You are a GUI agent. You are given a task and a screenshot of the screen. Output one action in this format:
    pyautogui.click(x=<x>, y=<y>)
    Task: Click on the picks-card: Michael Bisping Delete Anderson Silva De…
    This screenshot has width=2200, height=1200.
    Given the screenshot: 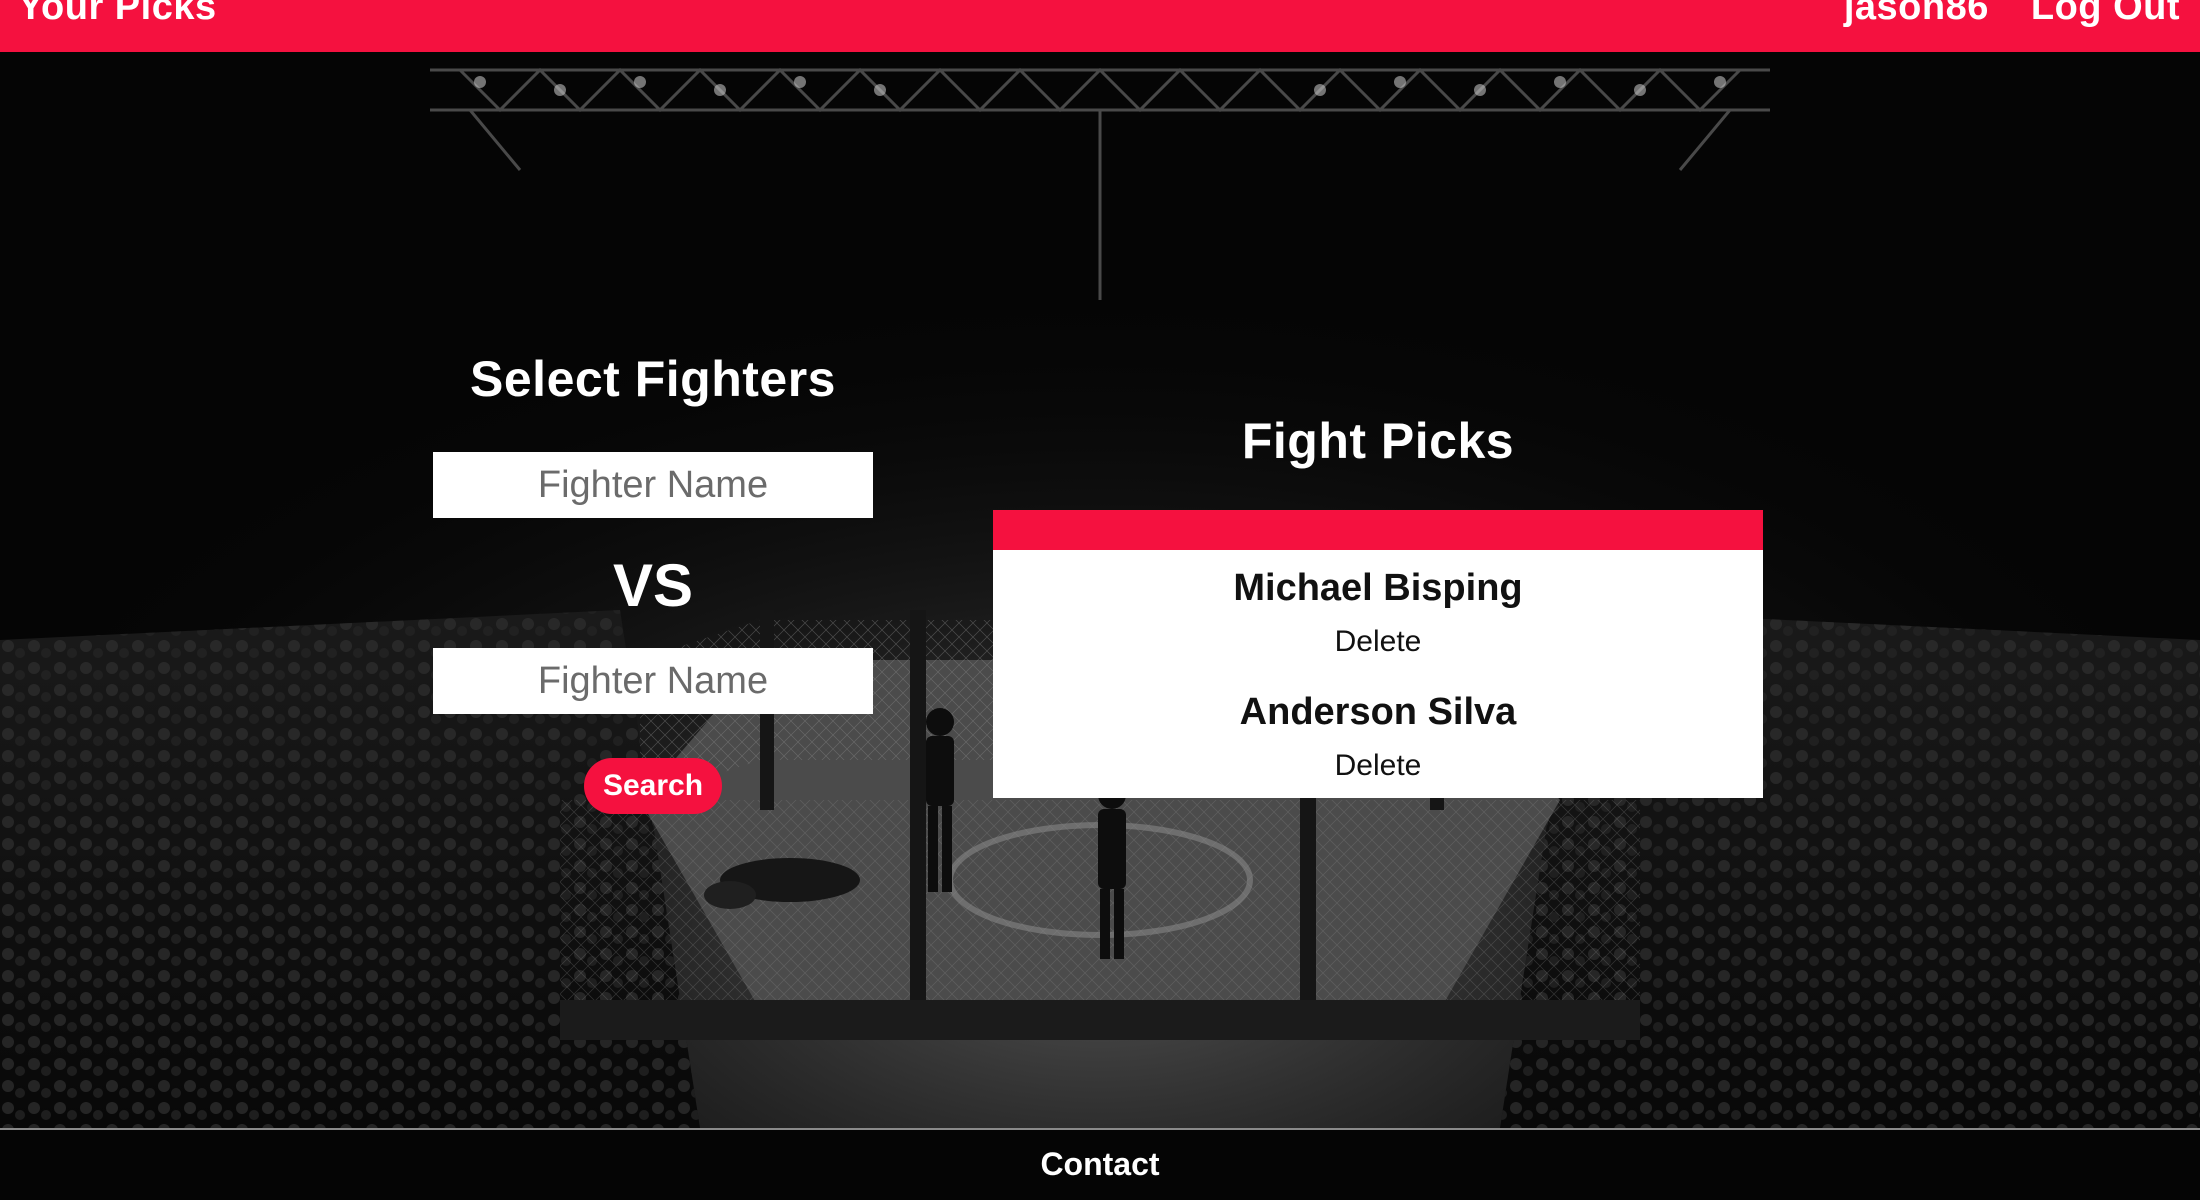 What is the action you would take?
    pyautogui.click(x=1378, y=654)
    